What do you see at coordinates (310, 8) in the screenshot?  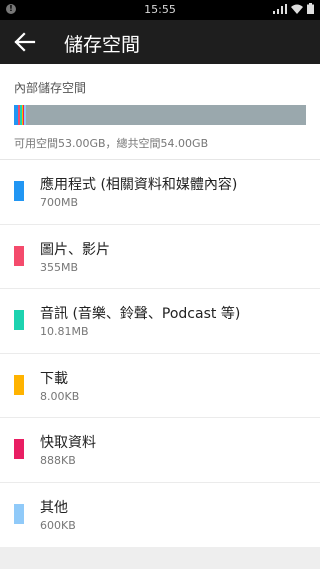 I see `battery-icon` at bounding box center [310, 8].